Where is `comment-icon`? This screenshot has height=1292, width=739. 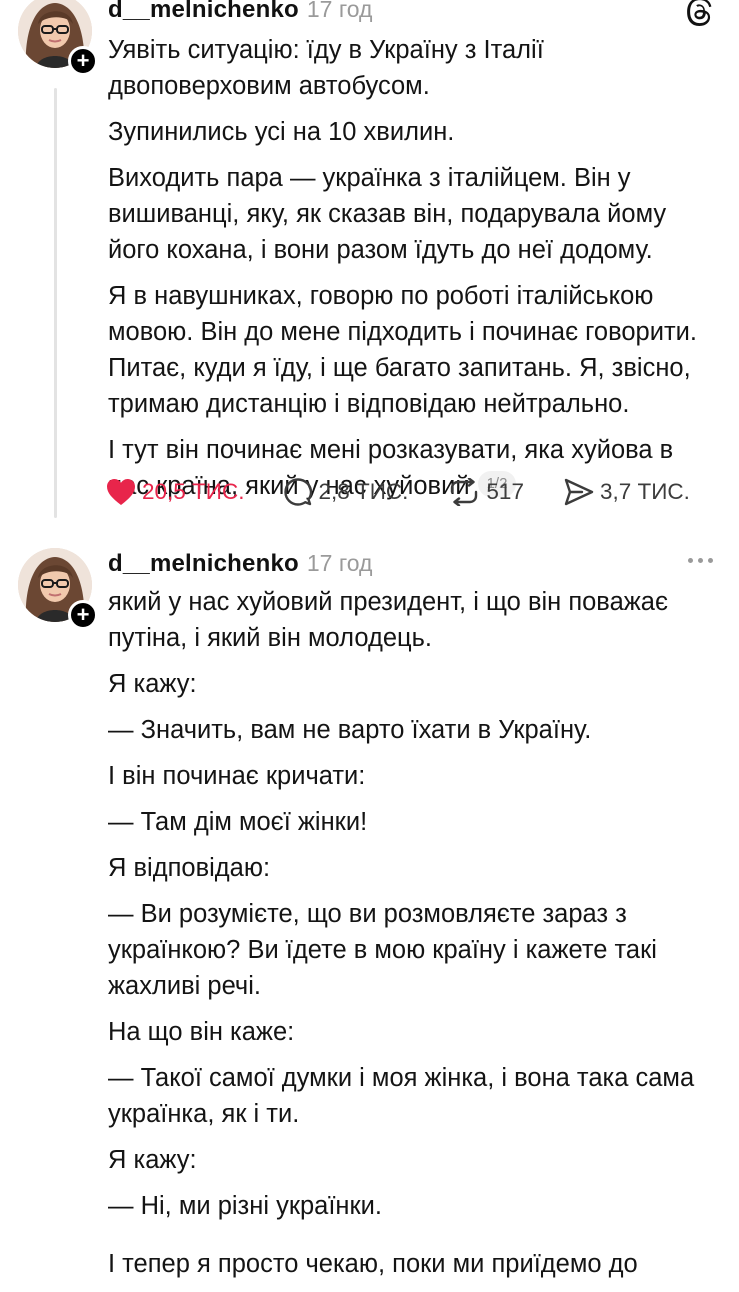
comment-icon is located at coordinates (298, 492).